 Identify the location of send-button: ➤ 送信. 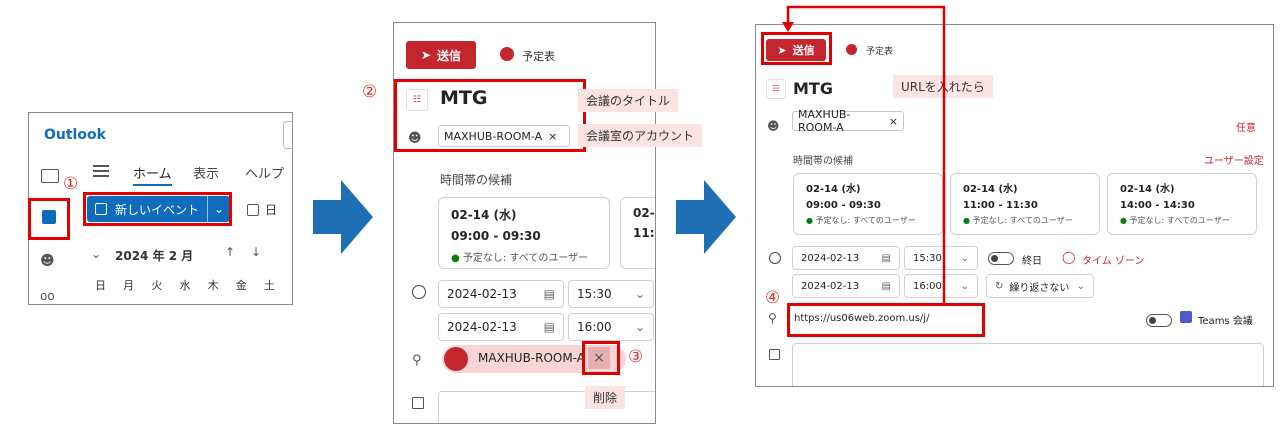
(441, 55).